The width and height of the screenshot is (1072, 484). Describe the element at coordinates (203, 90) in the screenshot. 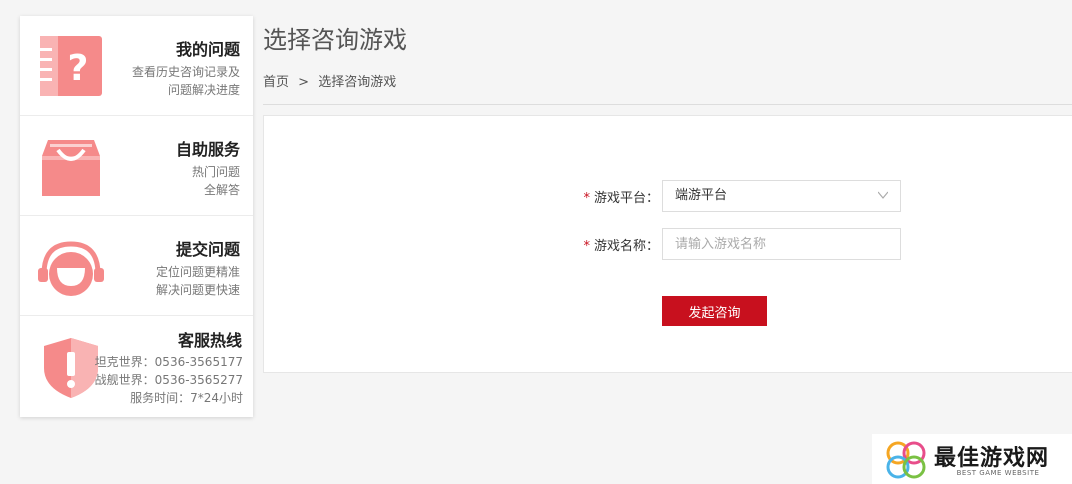

I see `desc-line: 问题解决进度` at that location.